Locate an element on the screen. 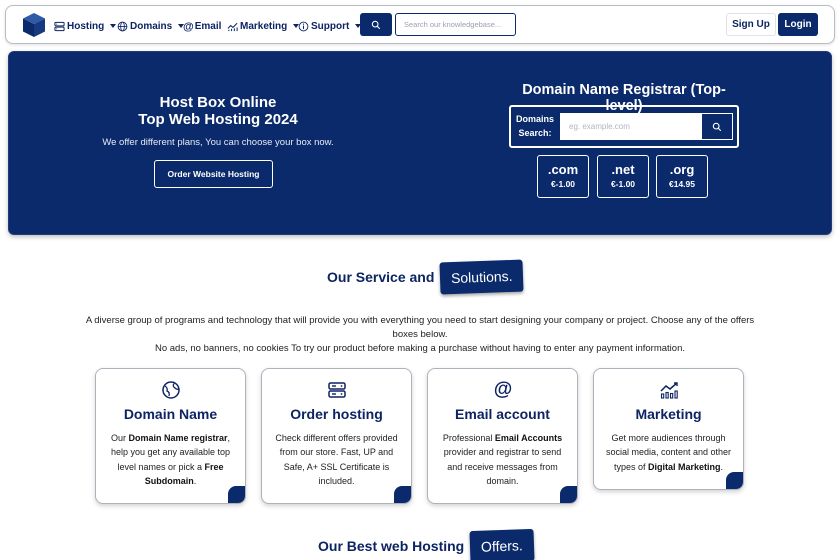 The width and height of the screenshot is (840, 560). nav-email: @ Email is located at coordinates (202, 26).